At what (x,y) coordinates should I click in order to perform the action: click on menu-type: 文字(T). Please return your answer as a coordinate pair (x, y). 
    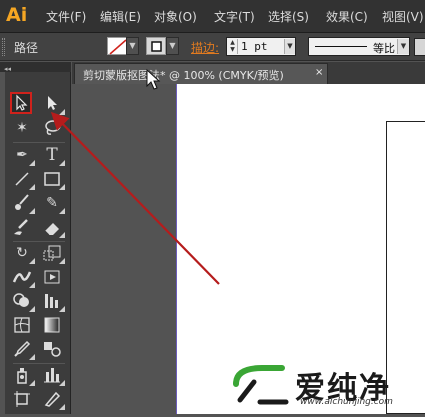
    Looking at the image, I should click on (234, 16).